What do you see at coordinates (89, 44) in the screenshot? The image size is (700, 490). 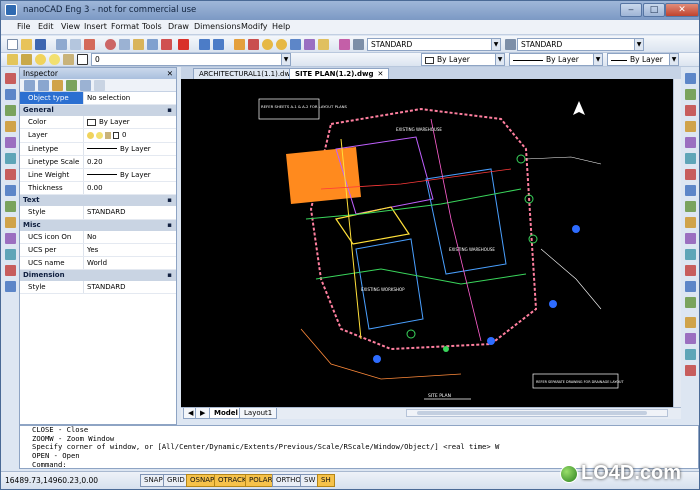 I see `publish-icon` at bounding box center [89, 44].